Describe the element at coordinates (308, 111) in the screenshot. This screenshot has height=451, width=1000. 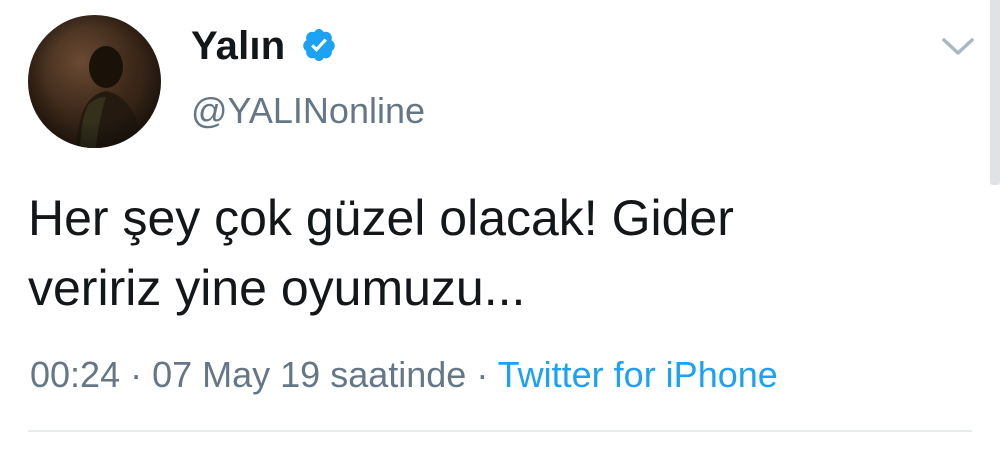
I see `user-handle: @YALINonline` at that location.